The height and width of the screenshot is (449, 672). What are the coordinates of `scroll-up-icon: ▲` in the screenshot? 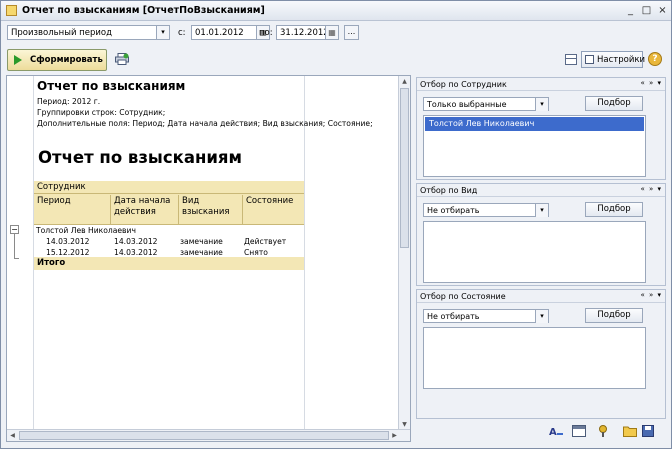 It's located at (404, 81).